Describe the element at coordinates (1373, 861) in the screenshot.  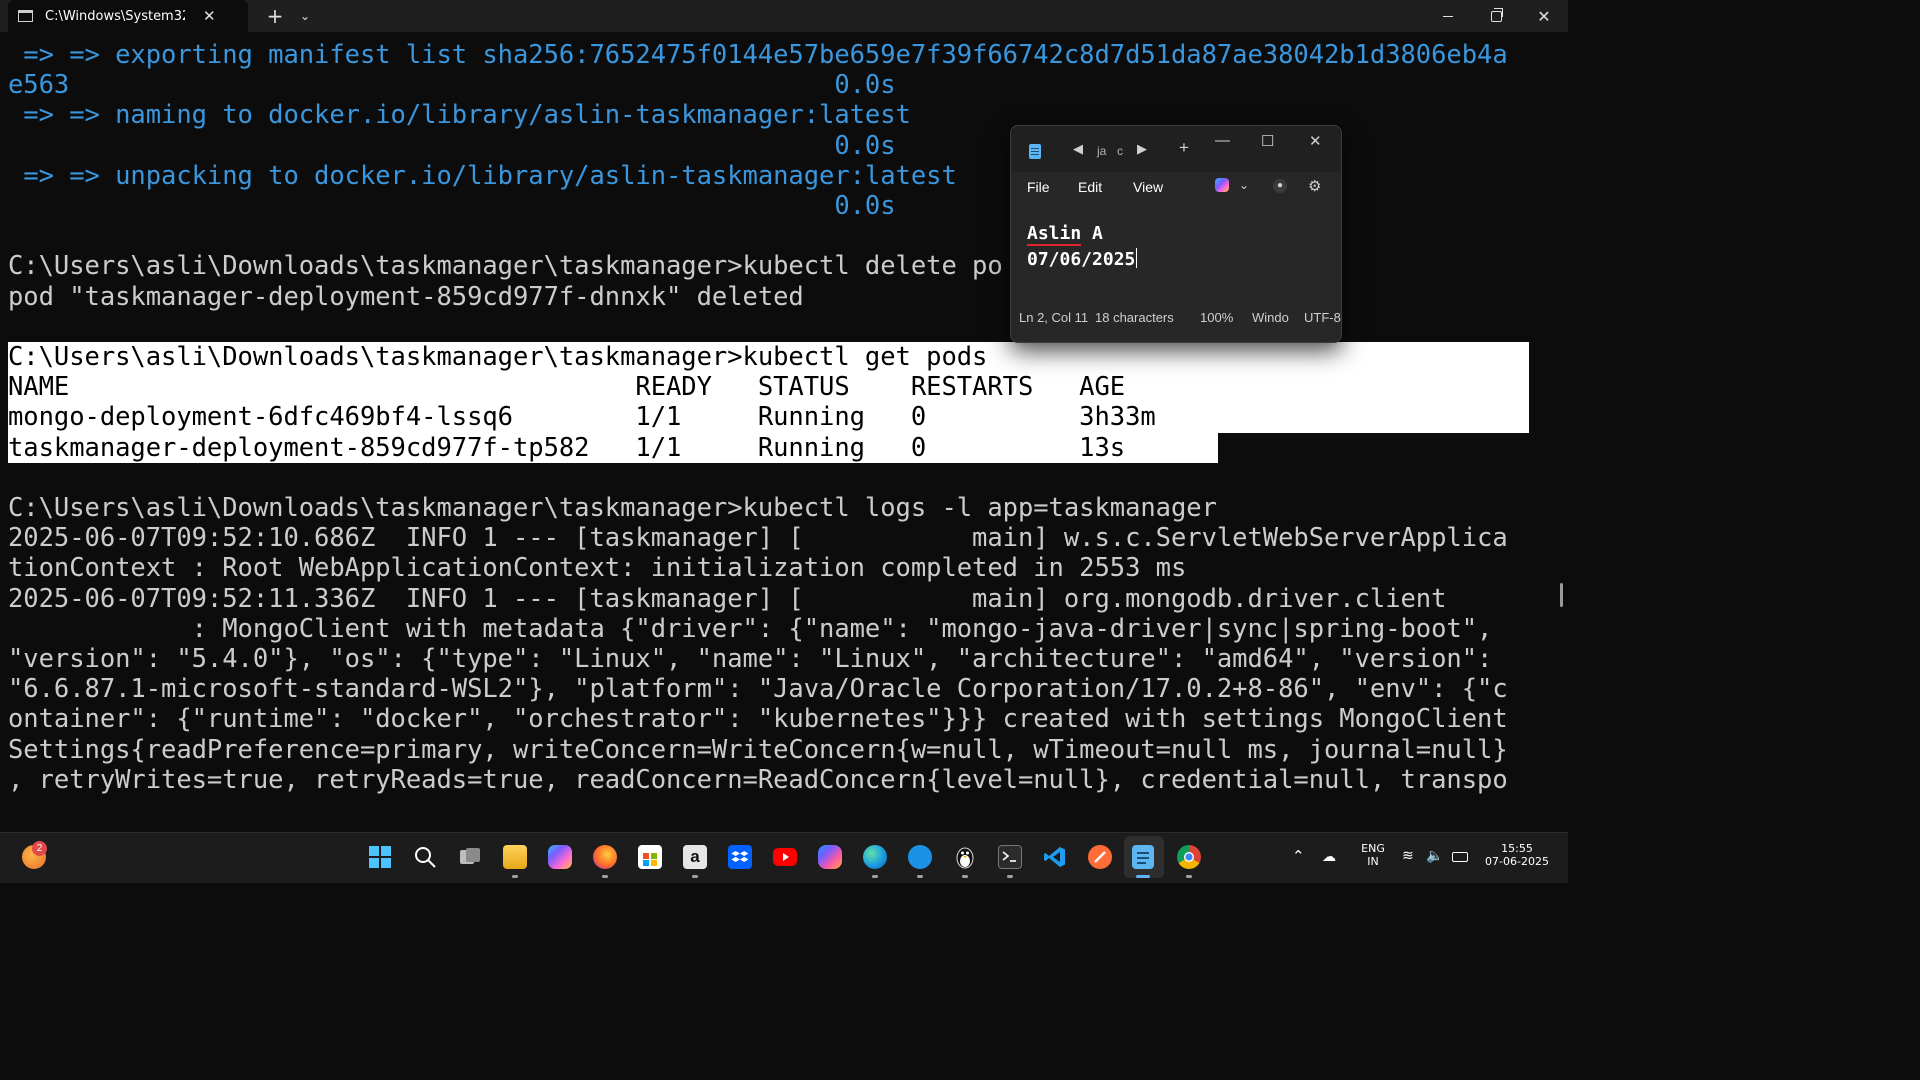
I see `region-label: IN` at that location.